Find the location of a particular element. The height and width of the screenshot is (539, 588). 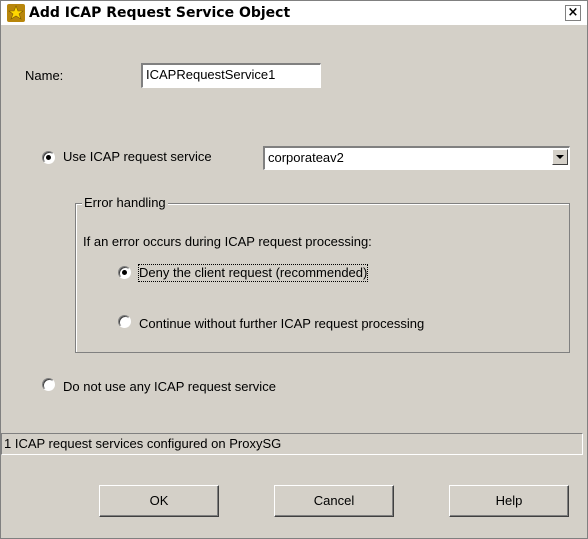

no-service-label: Do not use any ICAP request service is located at coordinates (169, 387).